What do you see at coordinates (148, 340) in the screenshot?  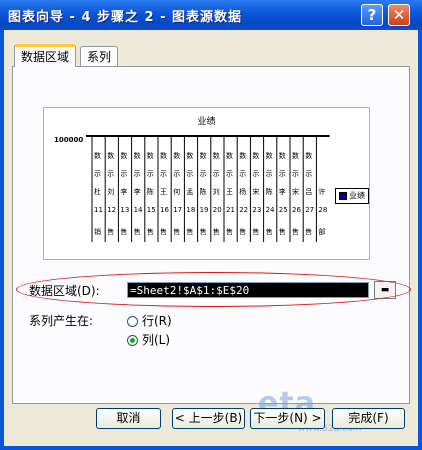 I see `radio-columns: 列(L)` at bounding box center [148, 340].